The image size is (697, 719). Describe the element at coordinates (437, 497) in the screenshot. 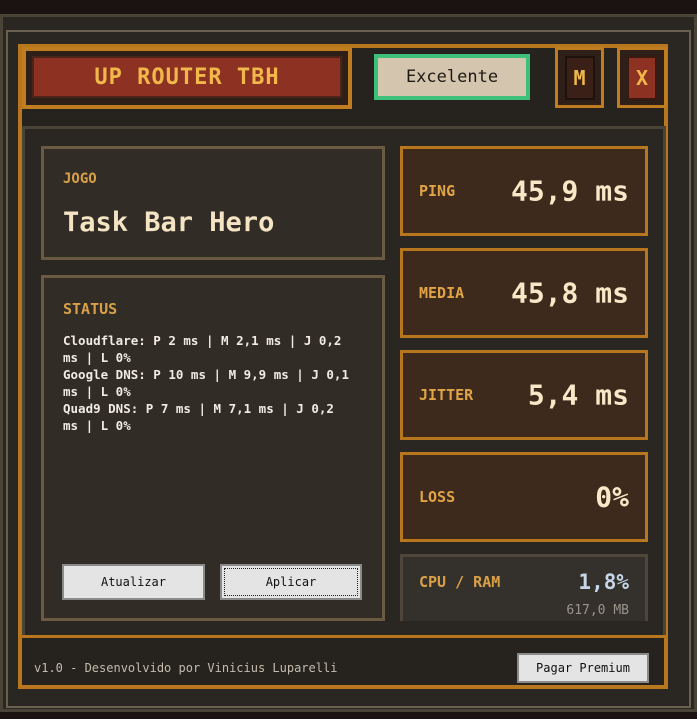

I see `loss-label: LOSS` at that location.